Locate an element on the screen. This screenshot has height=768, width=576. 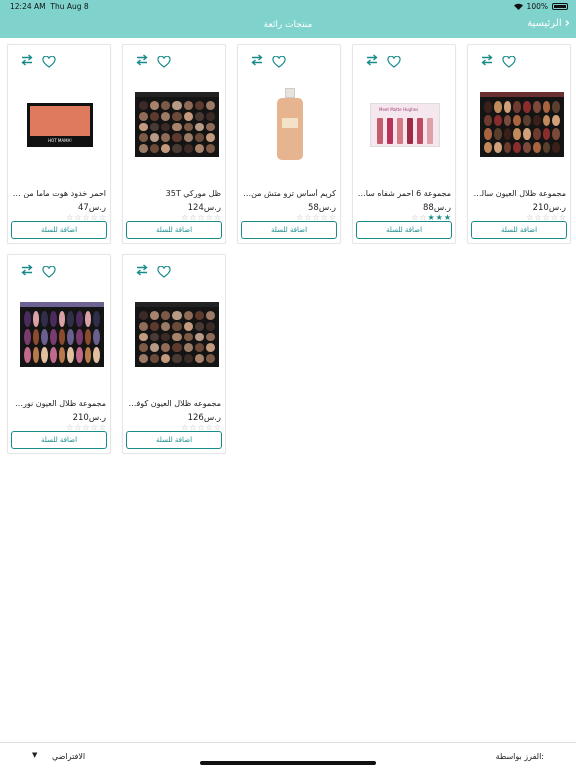
battery-icon is located at coordinates (560, 6).